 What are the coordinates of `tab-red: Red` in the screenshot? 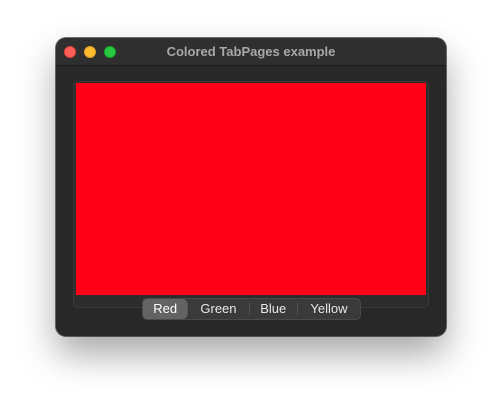 It's located at (165, 309).